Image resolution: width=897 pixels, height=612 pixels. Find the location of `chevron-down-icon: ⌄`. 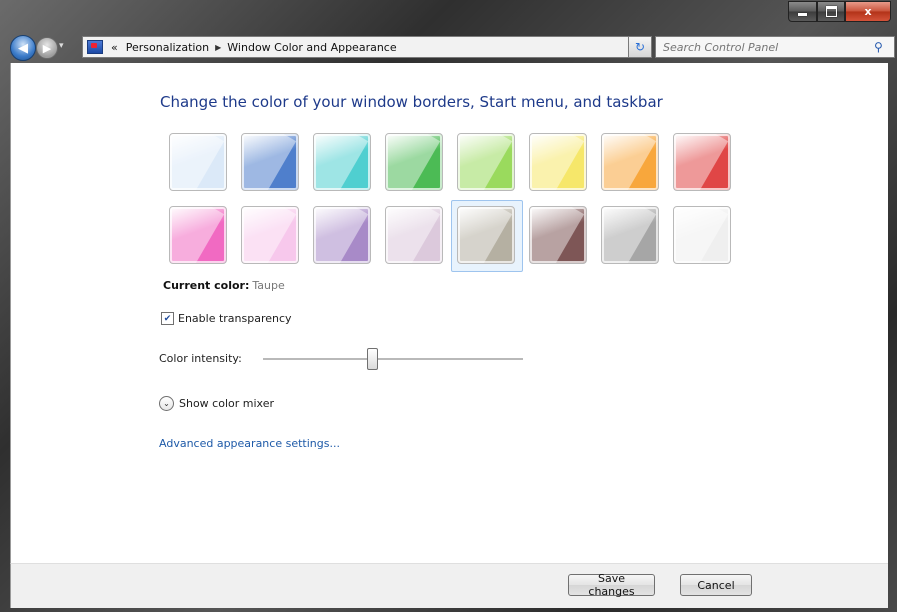

chevron-down-icon: ⌄ is located at coordinates (166, 403).